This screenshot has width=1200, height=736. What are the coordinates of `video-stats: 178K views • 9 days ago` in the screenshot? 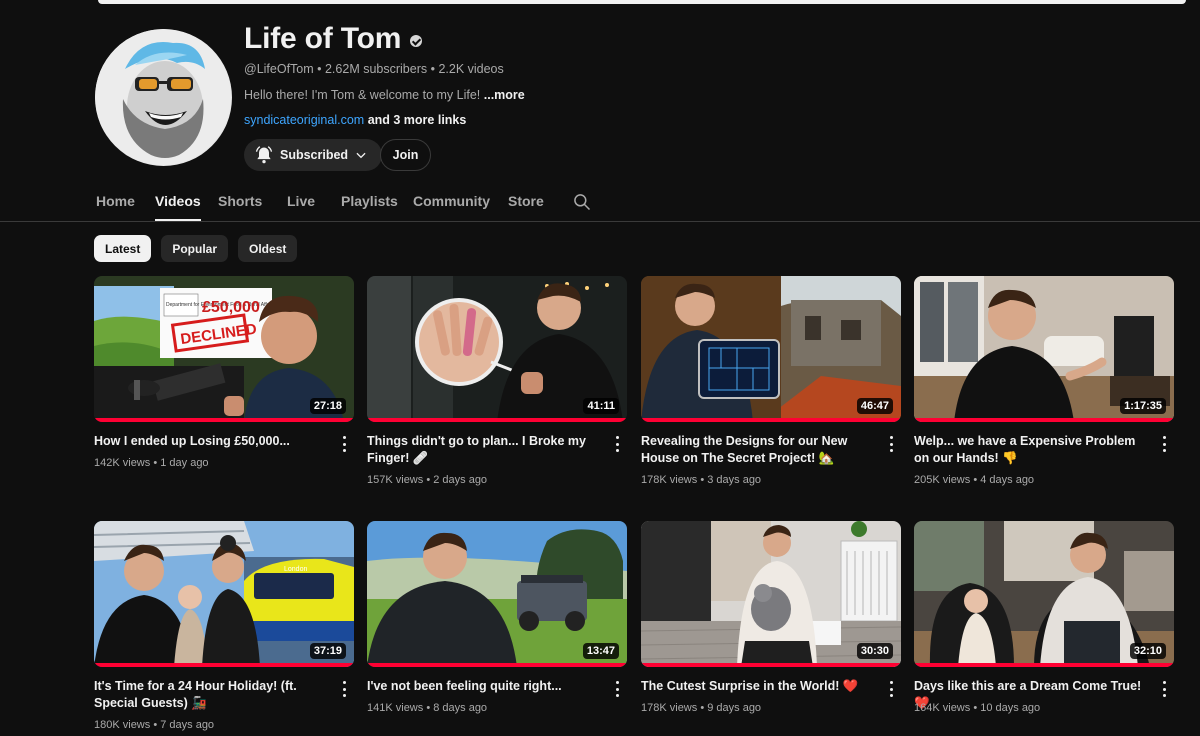 It's located at (701, 708).